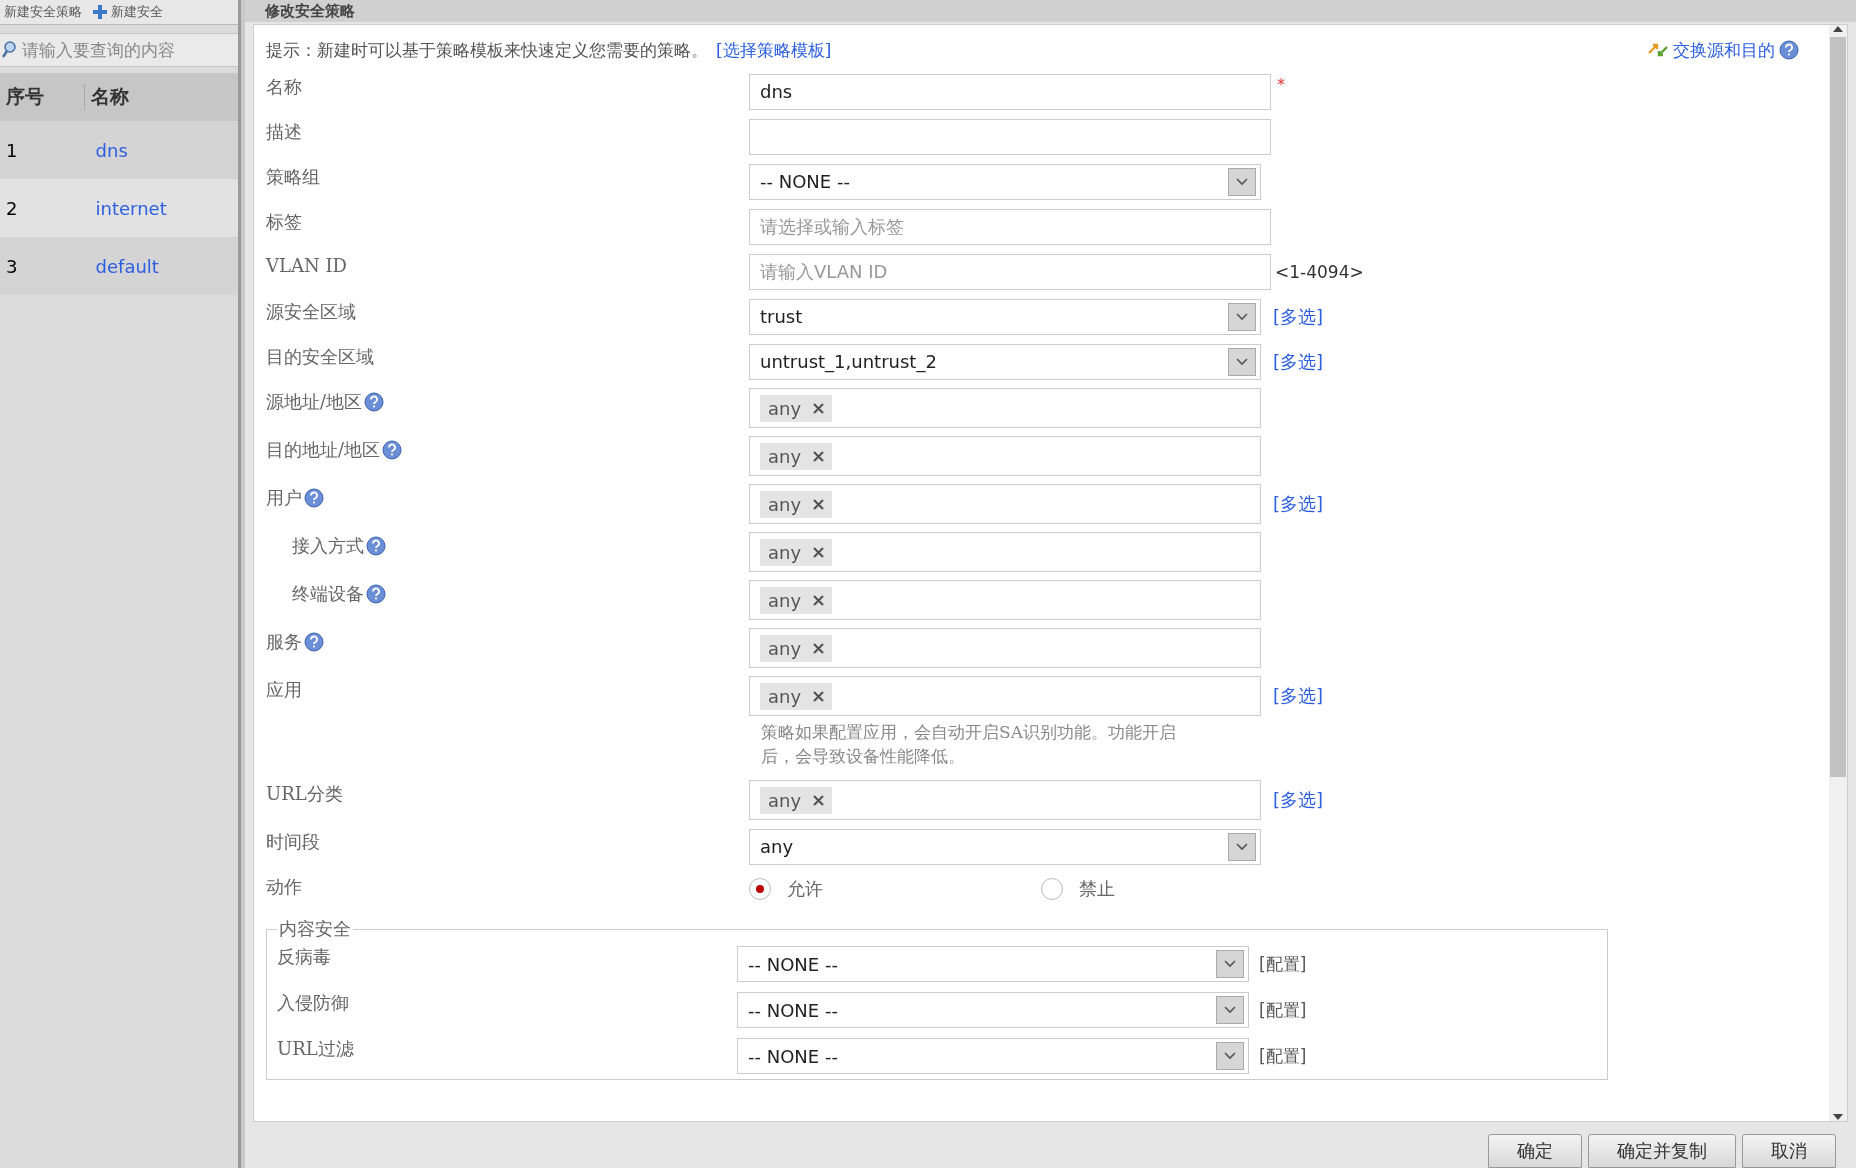 The image size is (1856, 1168). Describe the element at coordinates (328, 594) in the screenshot. I see `field-label: 终端设备` at that location.